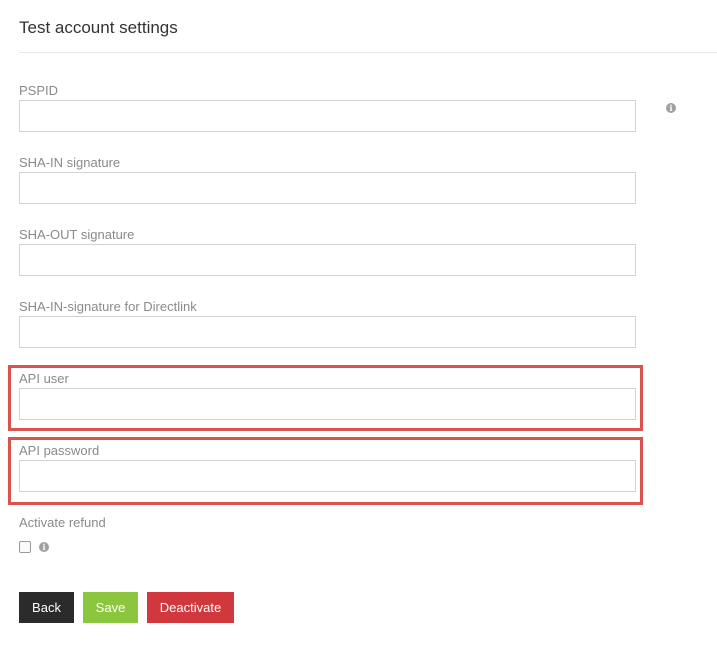  I want to click on activate-refund-checkbox, so click(25, 547).